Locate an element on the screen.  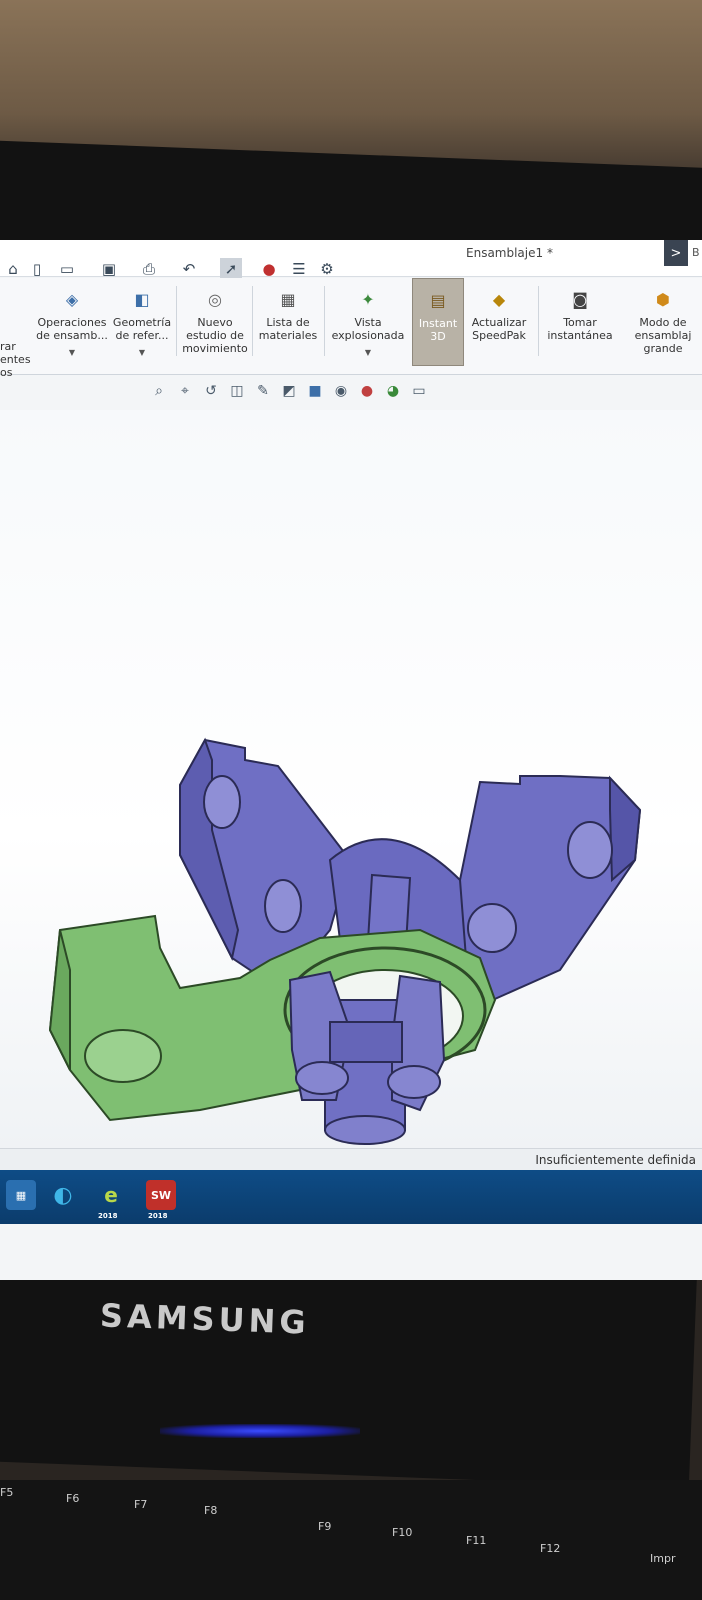
edge-browser-icon: ◐ is located at coordinates (63, 1195).